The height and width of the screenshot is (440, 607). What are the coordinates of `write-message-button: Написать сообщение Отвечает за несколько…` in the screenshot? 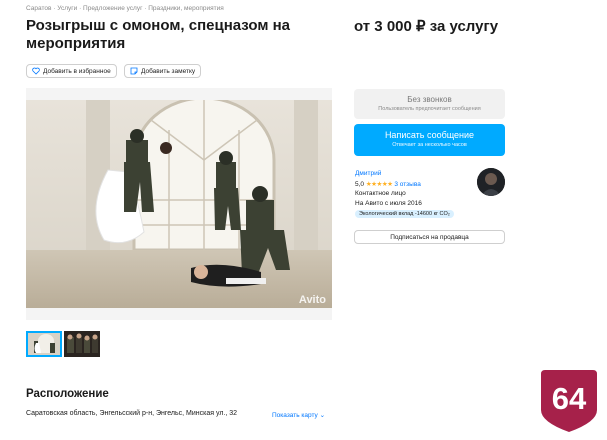 It's located at (429, 140).